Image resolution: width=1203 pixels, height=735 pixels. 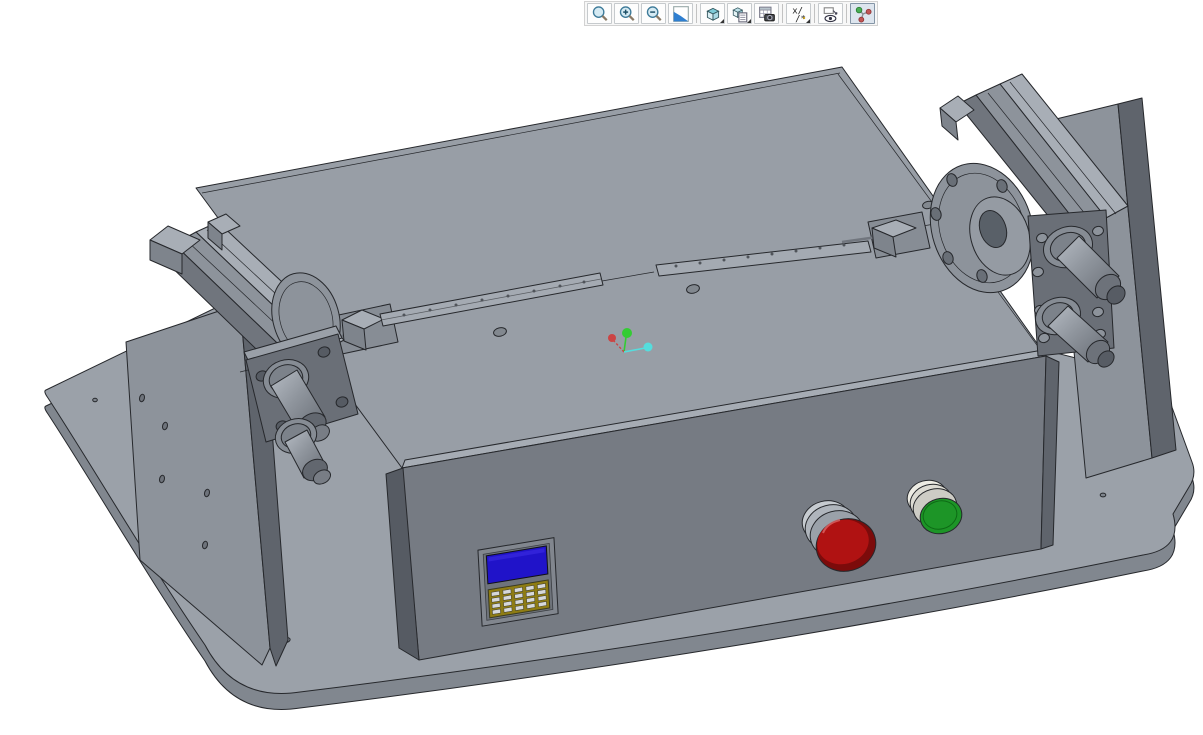 I want to click on datum-display-filters-button: x//*, so click(x=798, y=13).